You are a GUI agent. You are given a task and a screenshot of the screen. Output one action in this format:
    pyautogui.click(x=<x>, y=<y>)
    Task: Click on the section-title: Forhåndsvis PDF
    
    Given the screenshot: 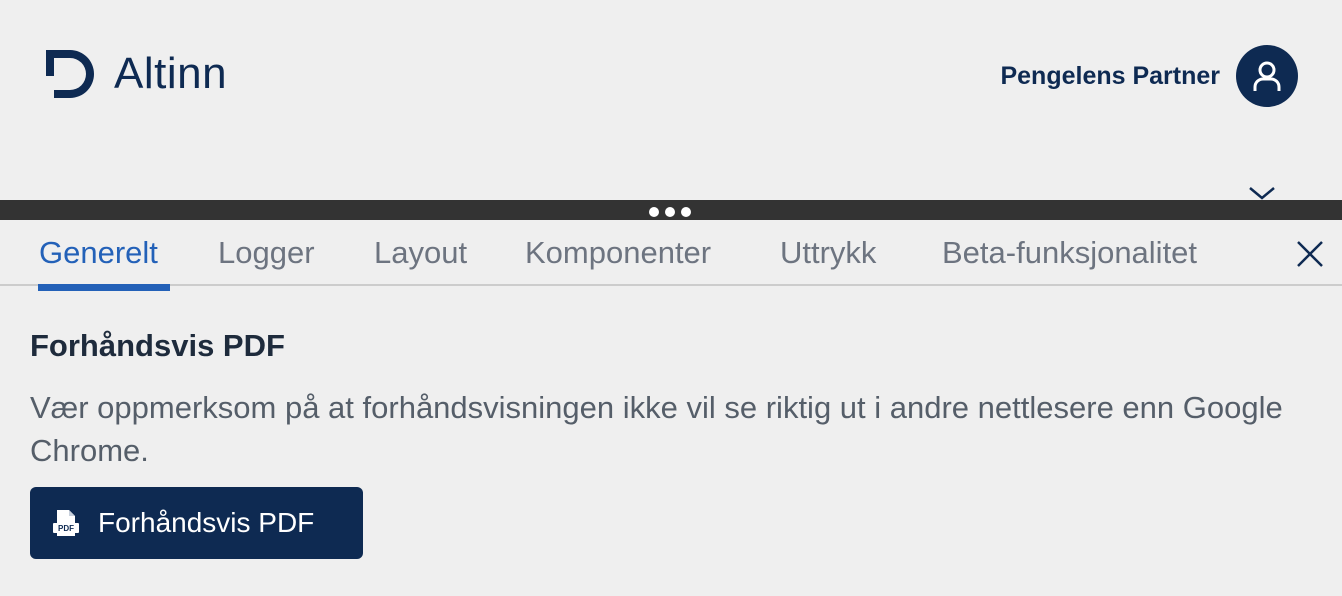 What is the action you would take?
    pyautogui.click(x=157, y=345)
    